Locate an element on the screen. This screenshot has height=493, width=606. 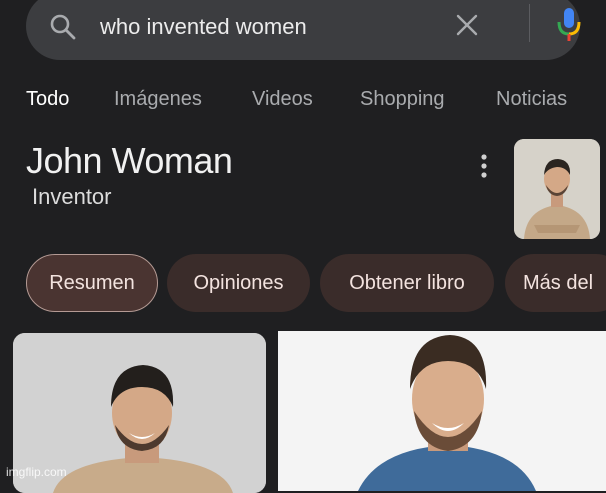
chip-opiniones: Opiniones is located at coordinates (238, 283).